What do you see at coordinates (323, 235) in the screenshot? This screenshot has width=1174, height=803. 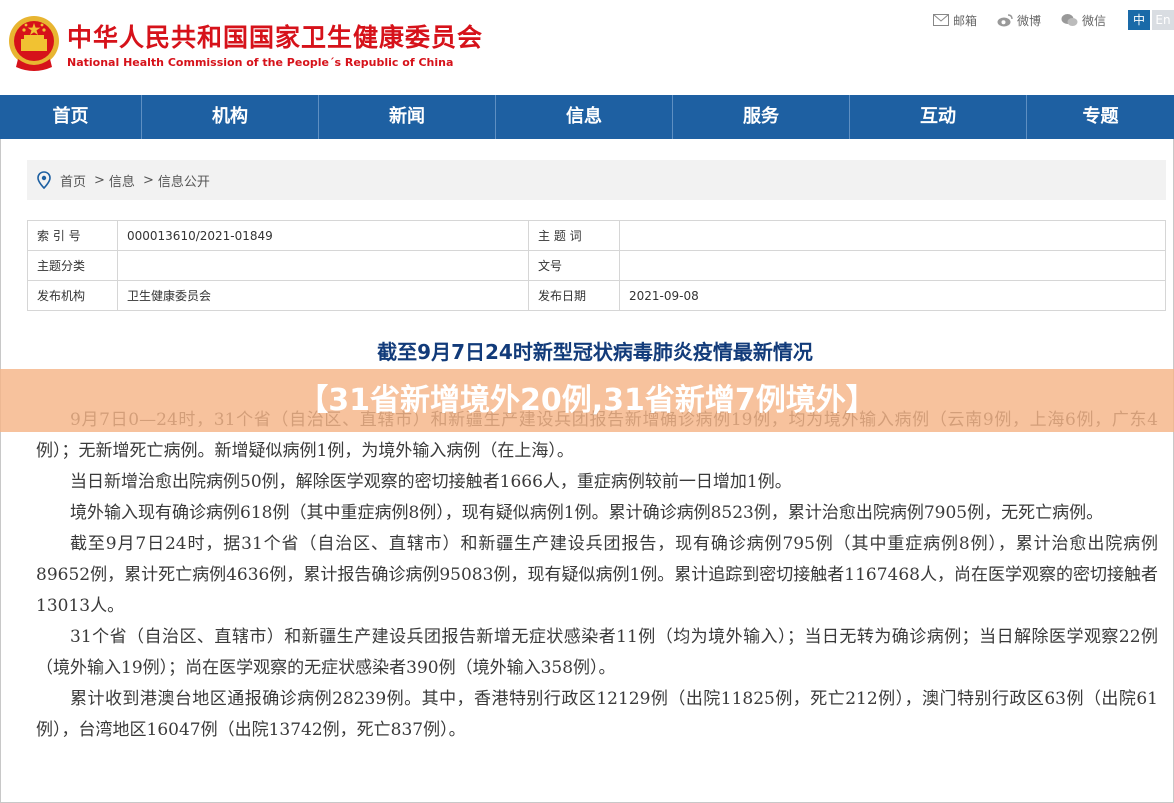 I see `index-value: 000013610/2021-01849` at bounding box center [323, 235].